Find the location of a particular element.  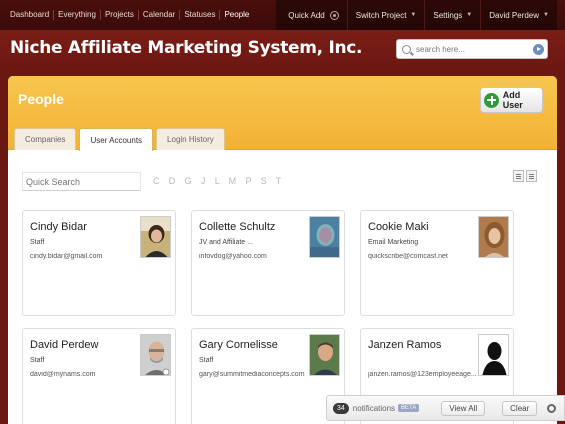

grid-view-icon is located at coordinates (531, 176).